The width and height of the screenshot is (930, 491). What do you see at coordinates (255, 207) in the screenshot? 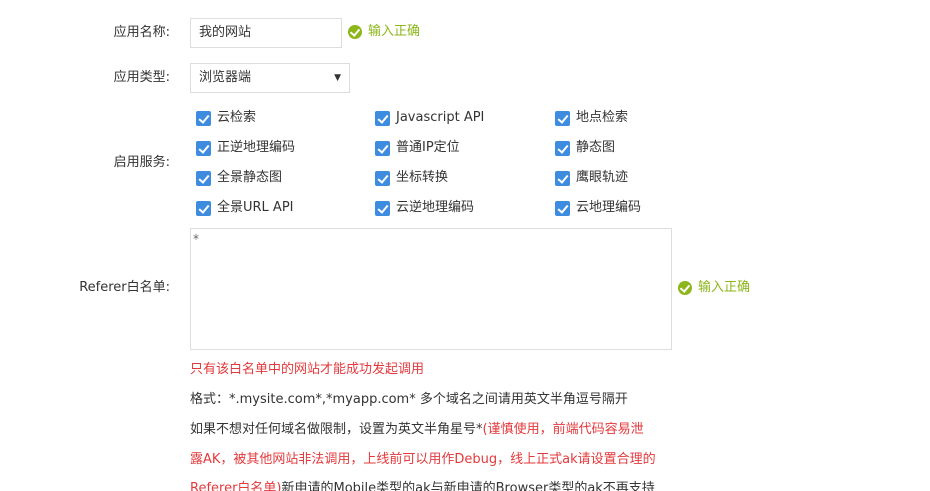
I see `service-label: 全景URL API` at bounding box center [255, 207].